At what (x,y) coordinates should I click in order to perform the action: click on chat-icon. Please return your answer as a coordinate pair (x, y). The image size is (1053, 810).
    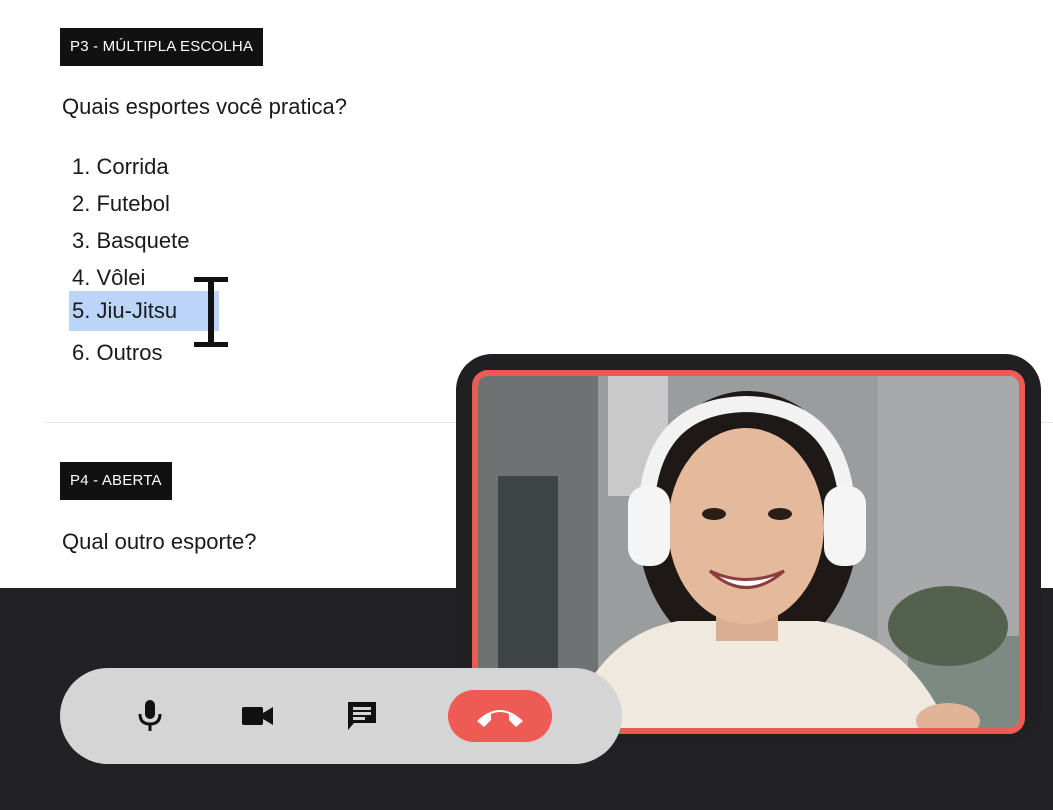
    Looking at the image, I should click on (362, 716).